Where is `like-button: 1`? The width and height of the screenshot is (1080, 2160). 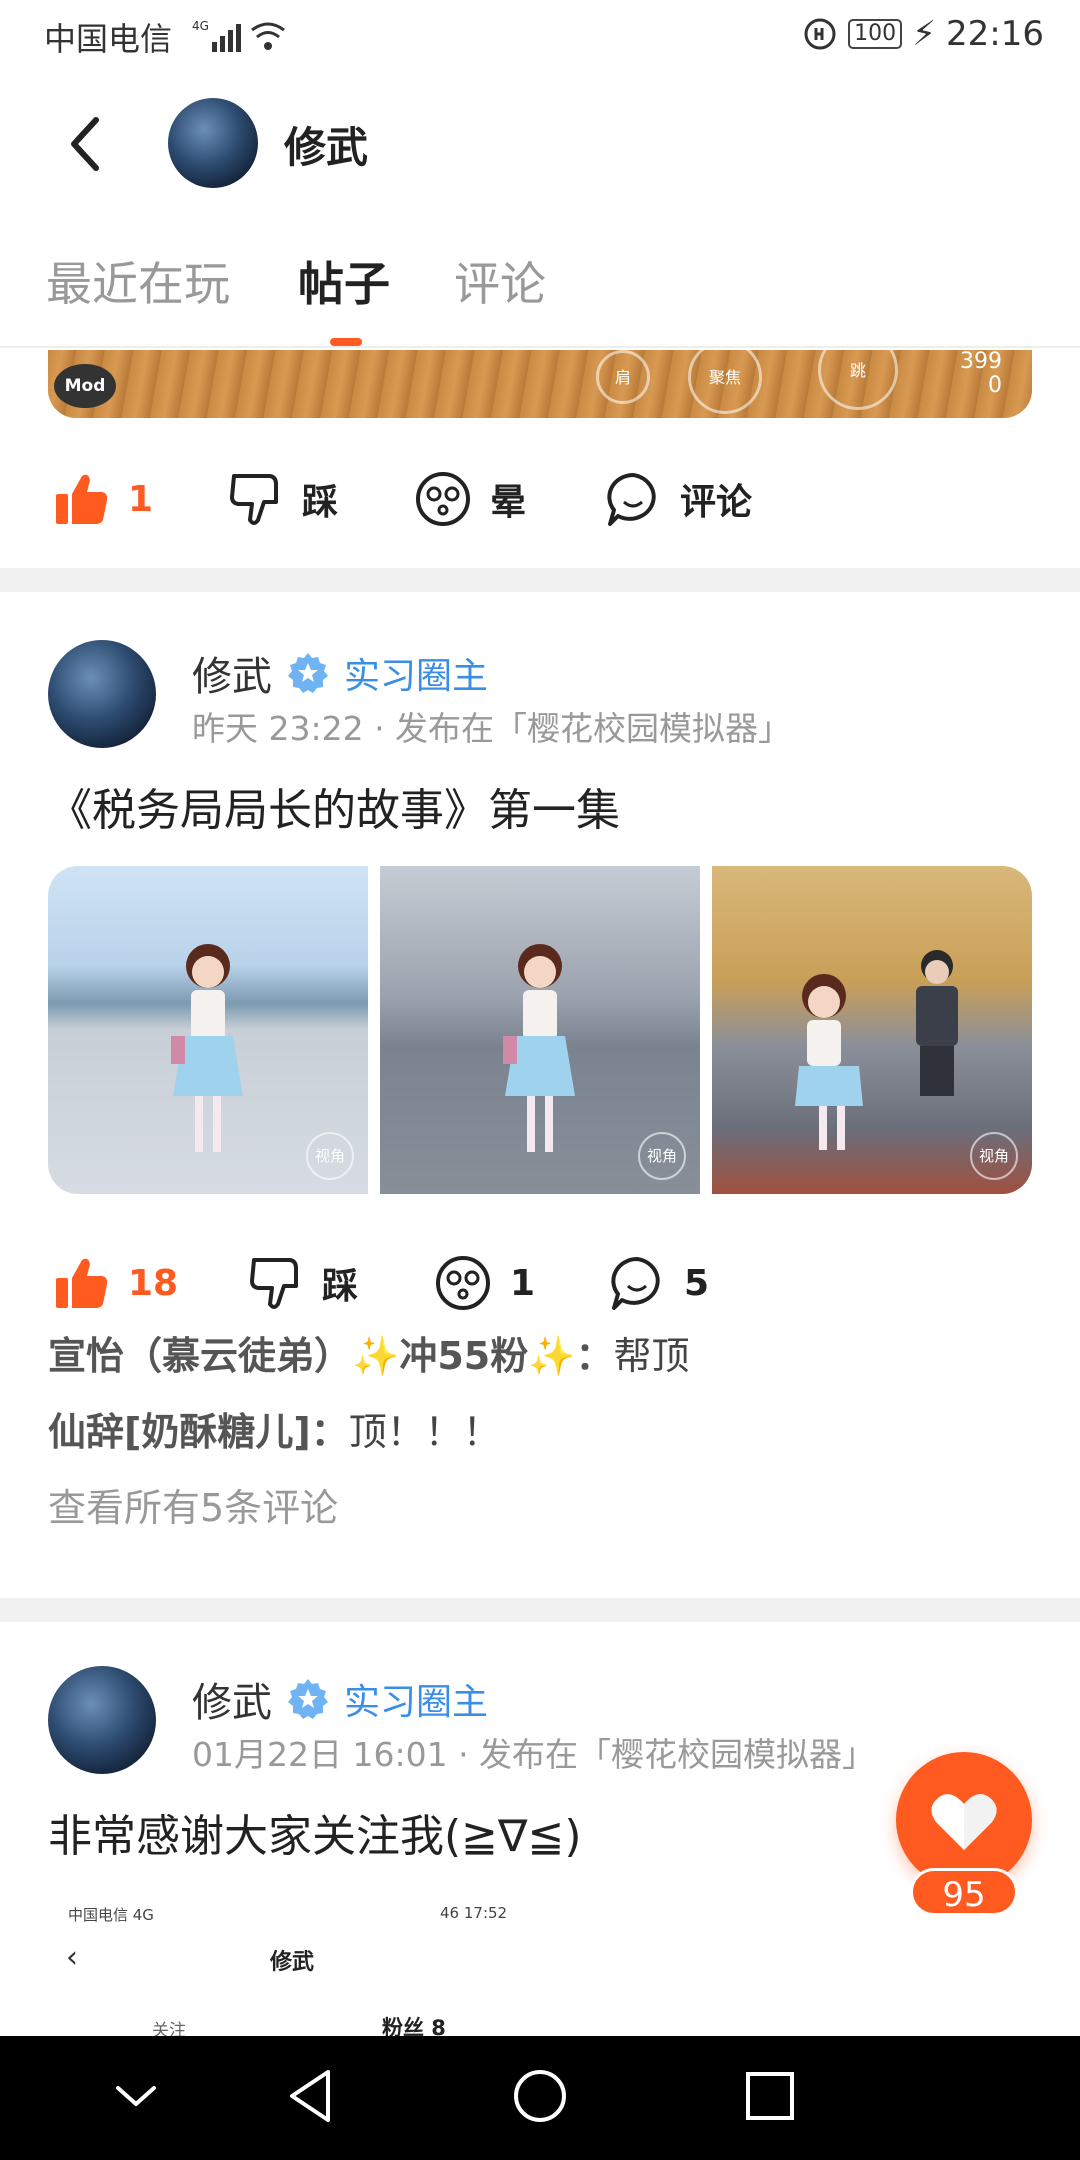 like-button: 1 is located at coordinates (102, 499).